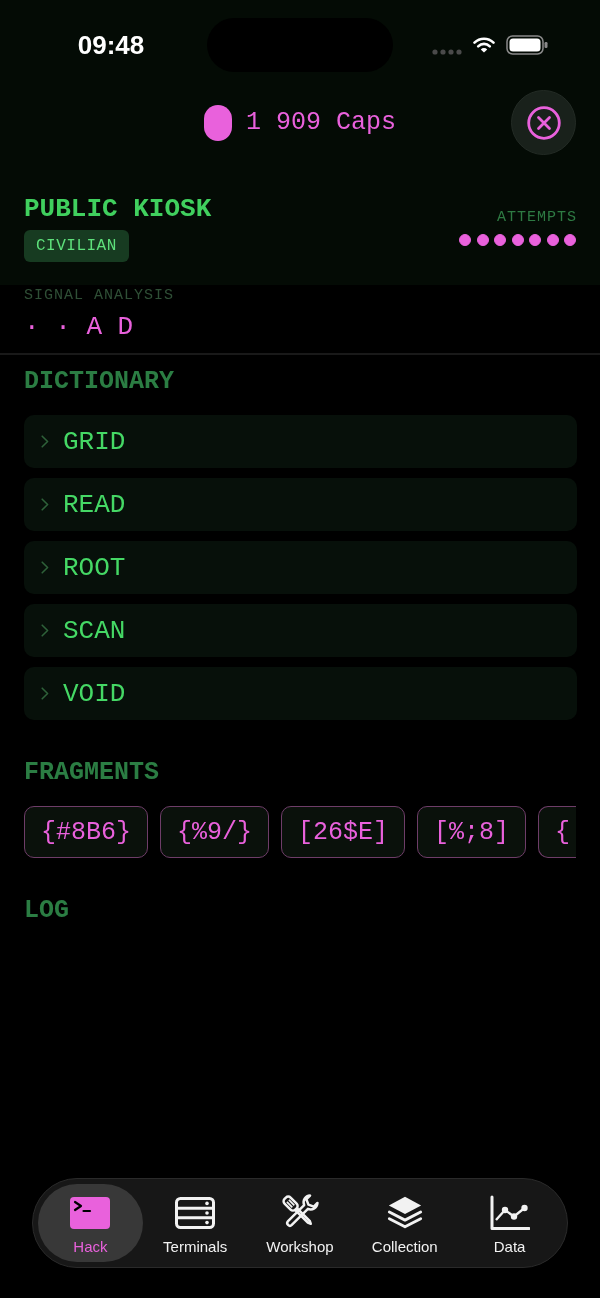  I want to click on signal-value: · · A D, so click(79, 327).